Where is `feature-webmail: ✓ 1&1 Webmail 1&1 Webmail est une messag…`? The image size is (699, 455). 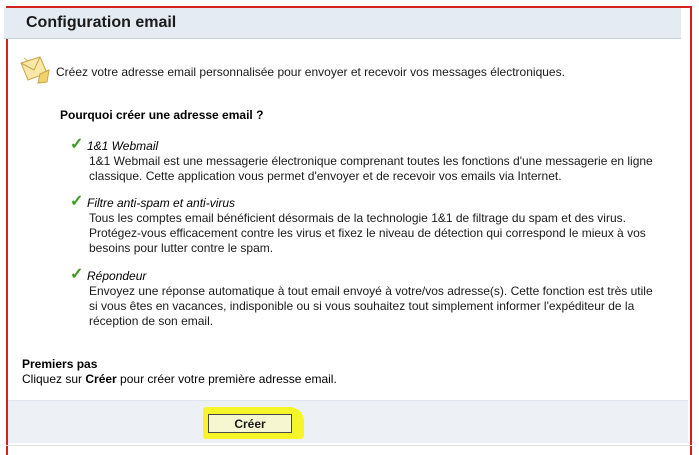 feature-webmail: ✓ 1&1 Webmail 1&1 Webmail est une messag… is located at coordinates (366, 160).